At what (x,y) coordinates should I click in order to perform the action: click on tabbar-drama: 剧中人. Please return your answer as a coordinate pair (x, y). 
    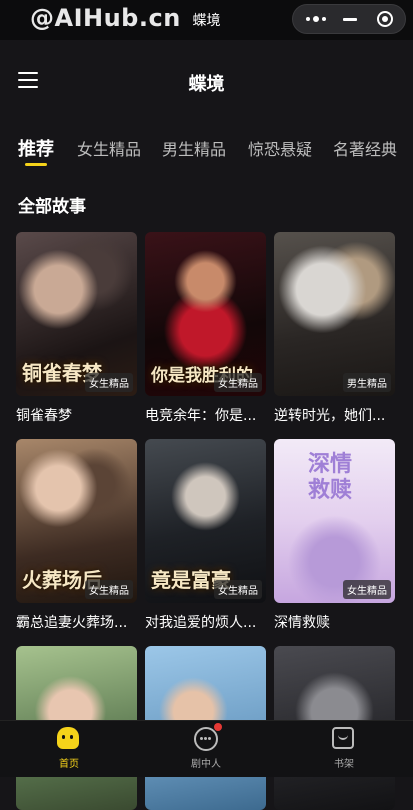
    Looking at the image, I should click on (206, 746).